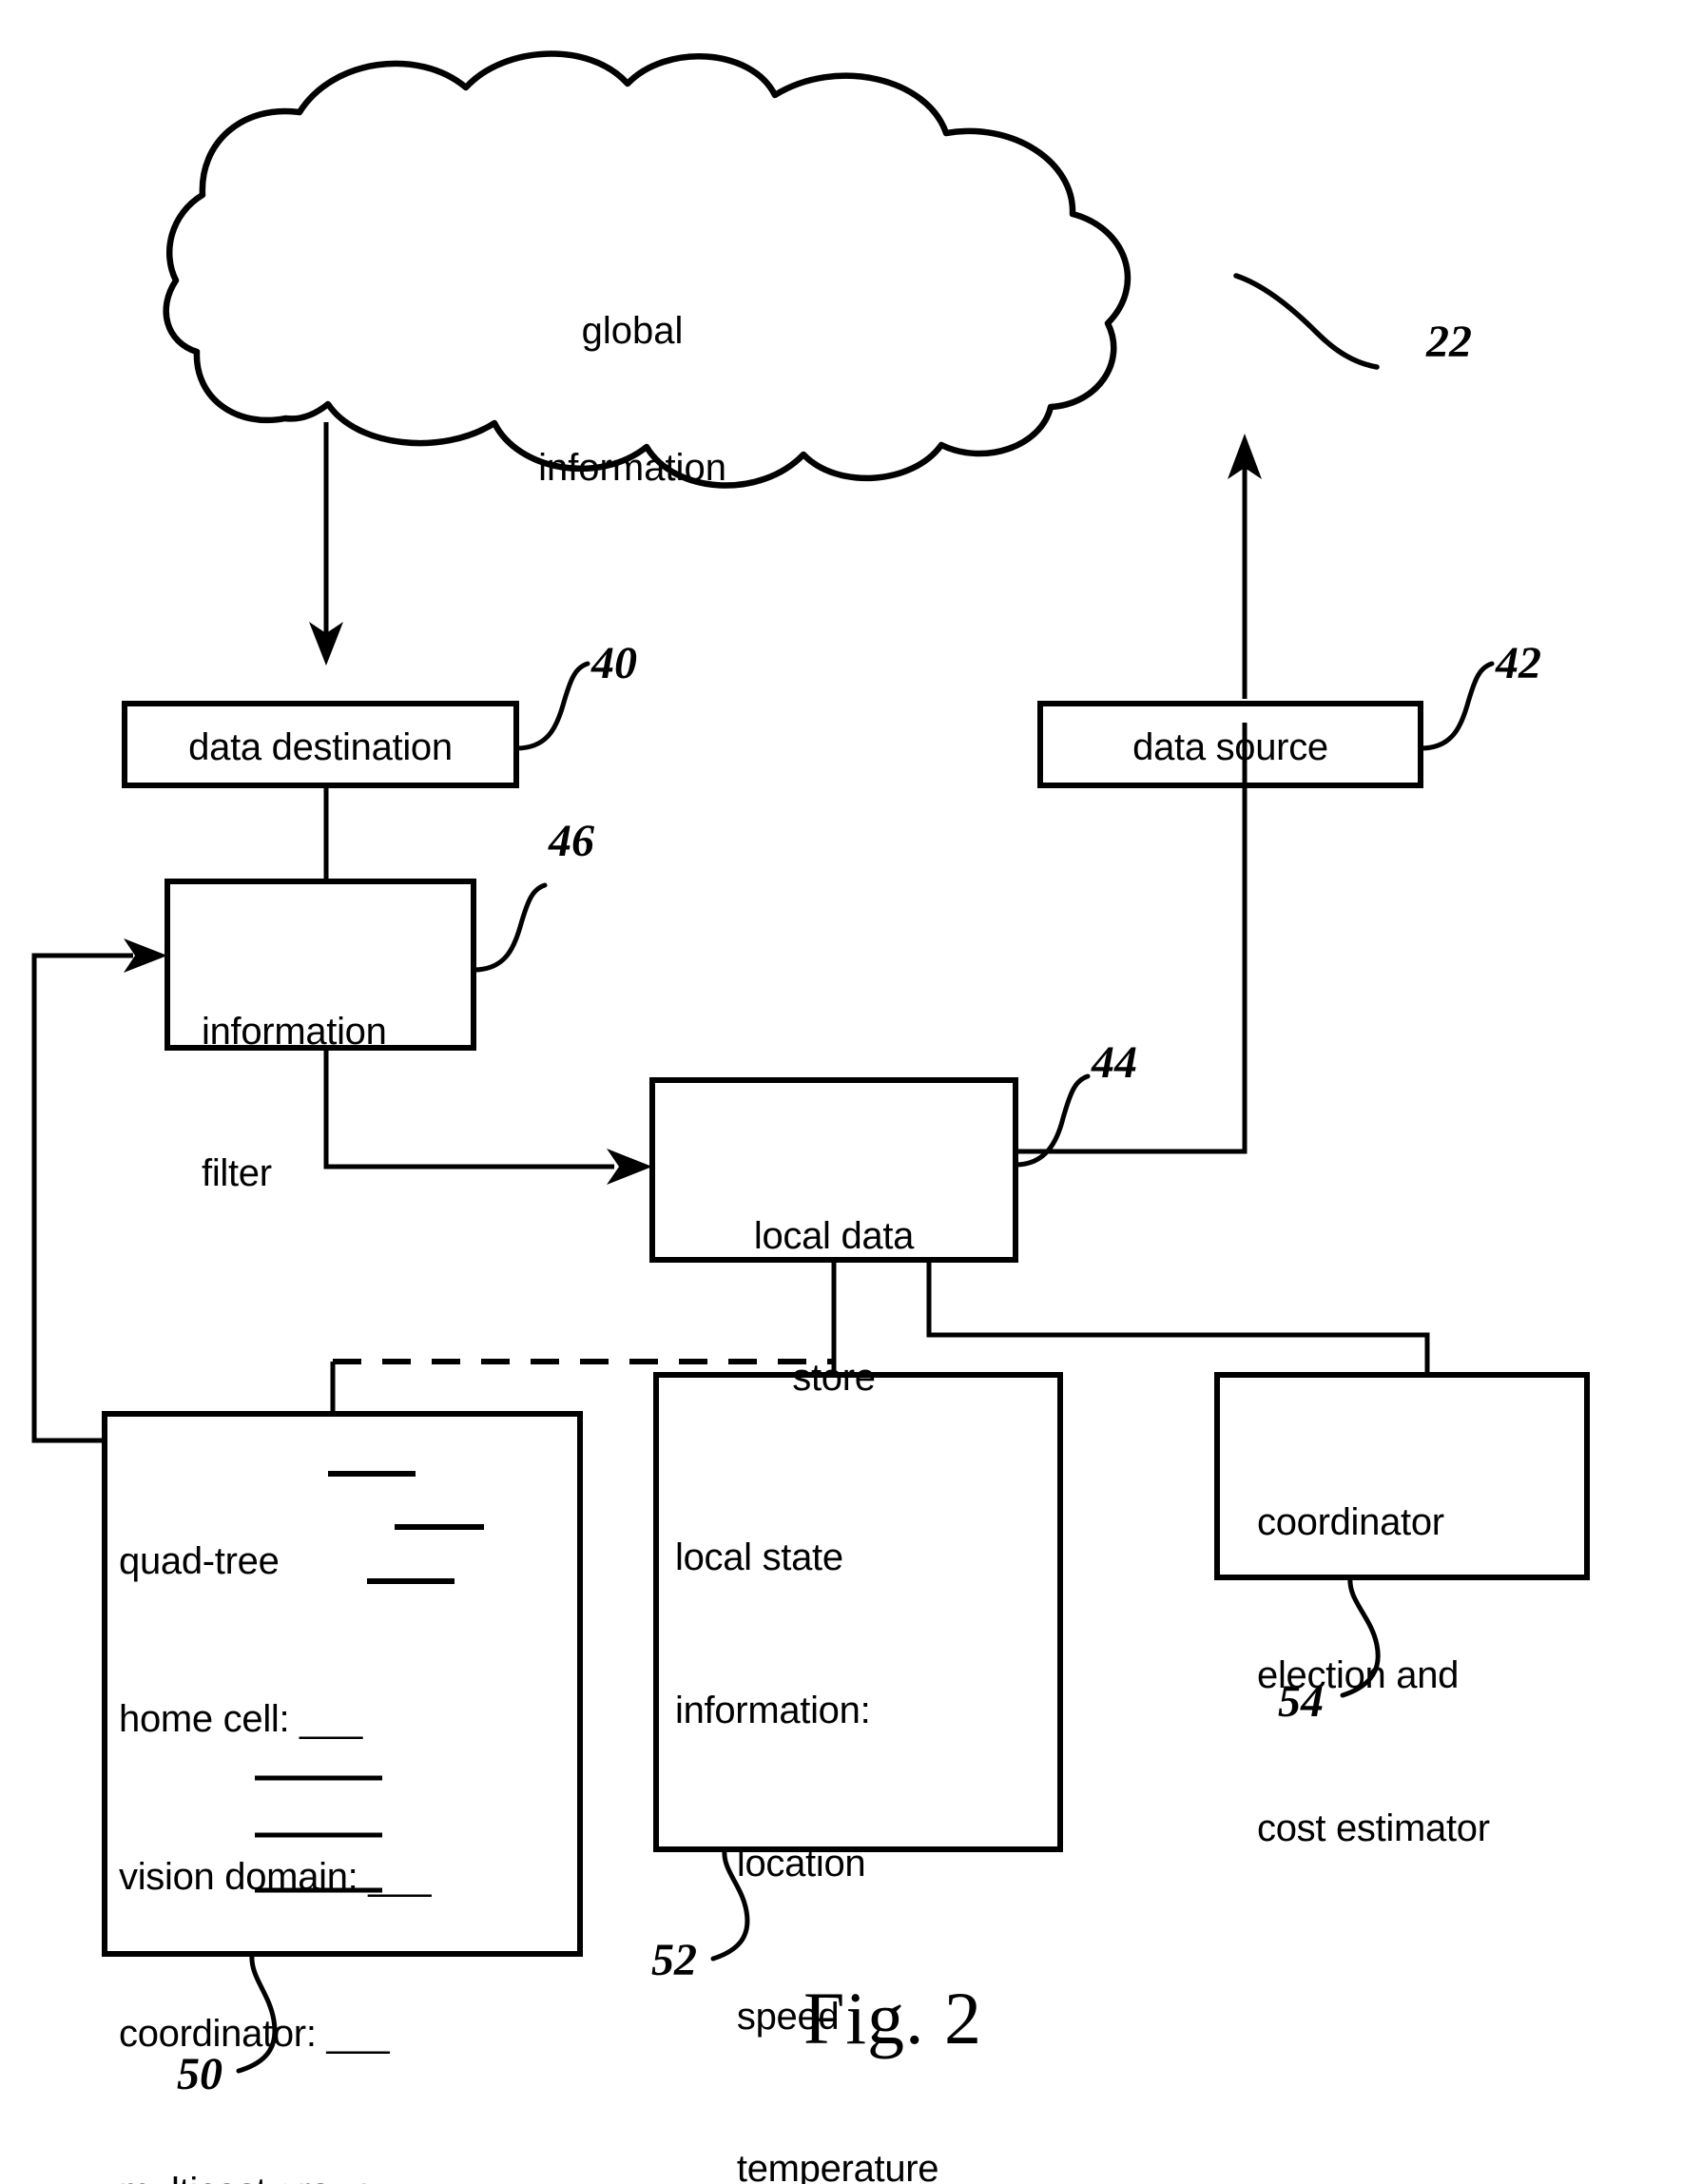 Image resolution: width=1683 pixels, height=2184 pixels. I want to click on label-information-filter-line1: information, so click(294, 1032).